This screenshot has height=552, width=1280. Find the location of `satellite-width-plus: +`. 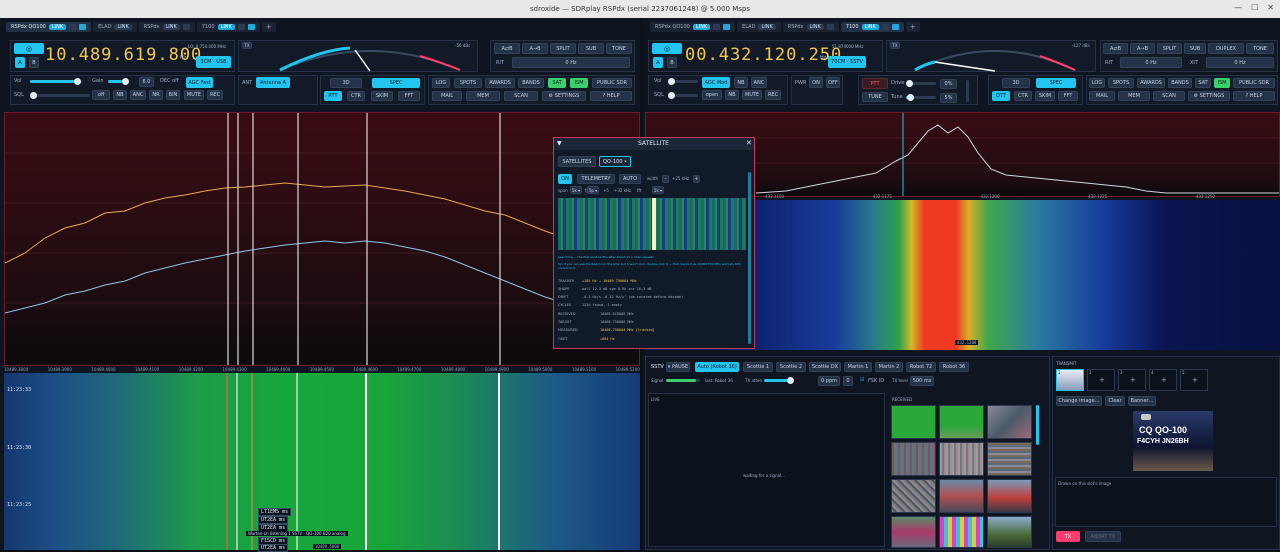

satellite-width-plus: + is located at coordinates (696, 179).